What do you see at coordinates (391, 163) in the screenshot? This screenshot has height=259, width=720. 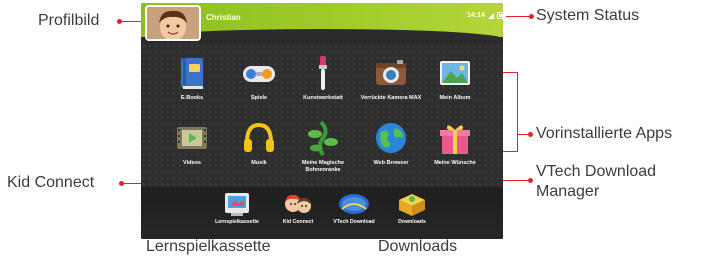 I see `app-label: Web Browser` at bounding box center [391, 163].